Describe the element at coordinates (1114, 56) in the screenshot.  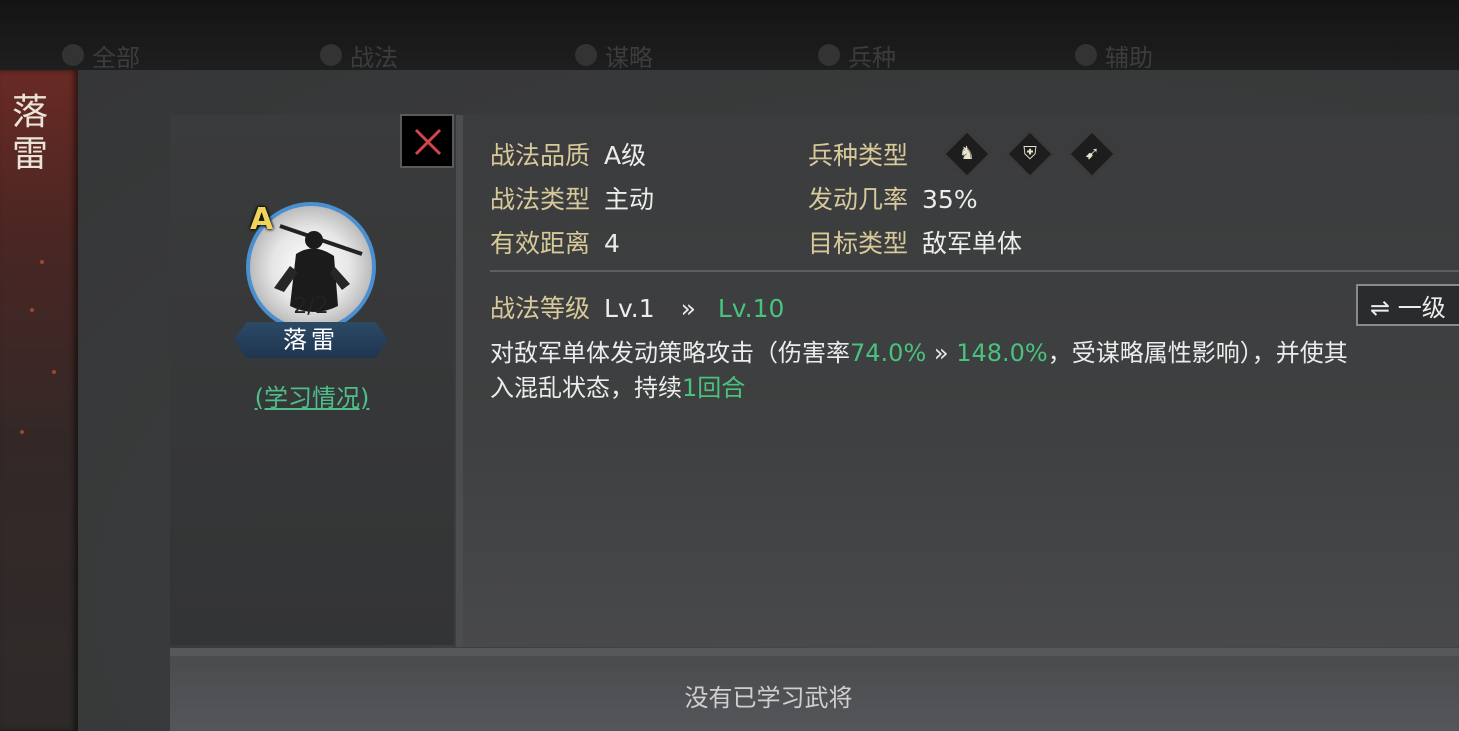
I see `tab-support: 辅助` at that location.